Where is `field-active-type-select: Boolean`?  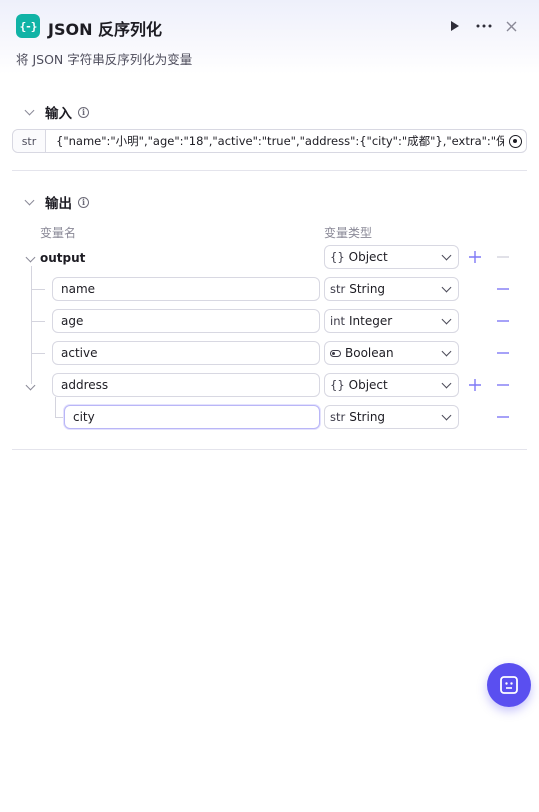 field-active-type-select: Boolean is located at coordinates (391, 353).